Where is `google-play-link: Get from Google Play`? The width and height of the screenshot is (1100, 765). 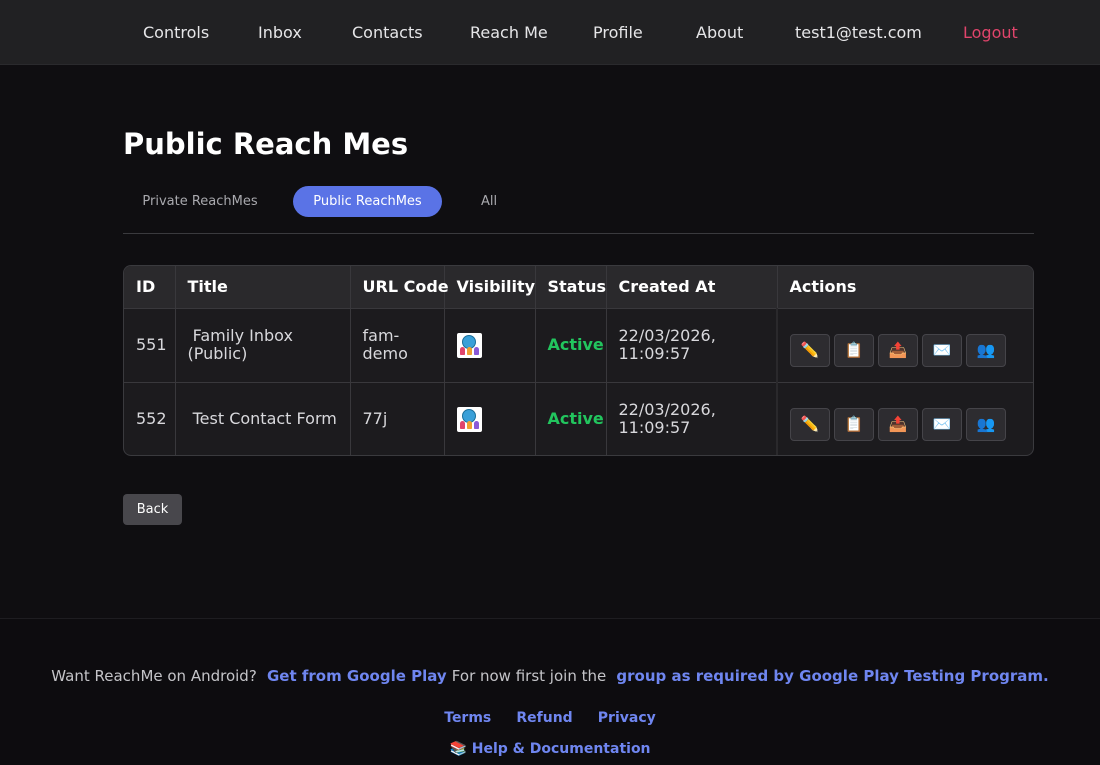 google-play-link: Get from Google Play is located at coordinates (357, 676).